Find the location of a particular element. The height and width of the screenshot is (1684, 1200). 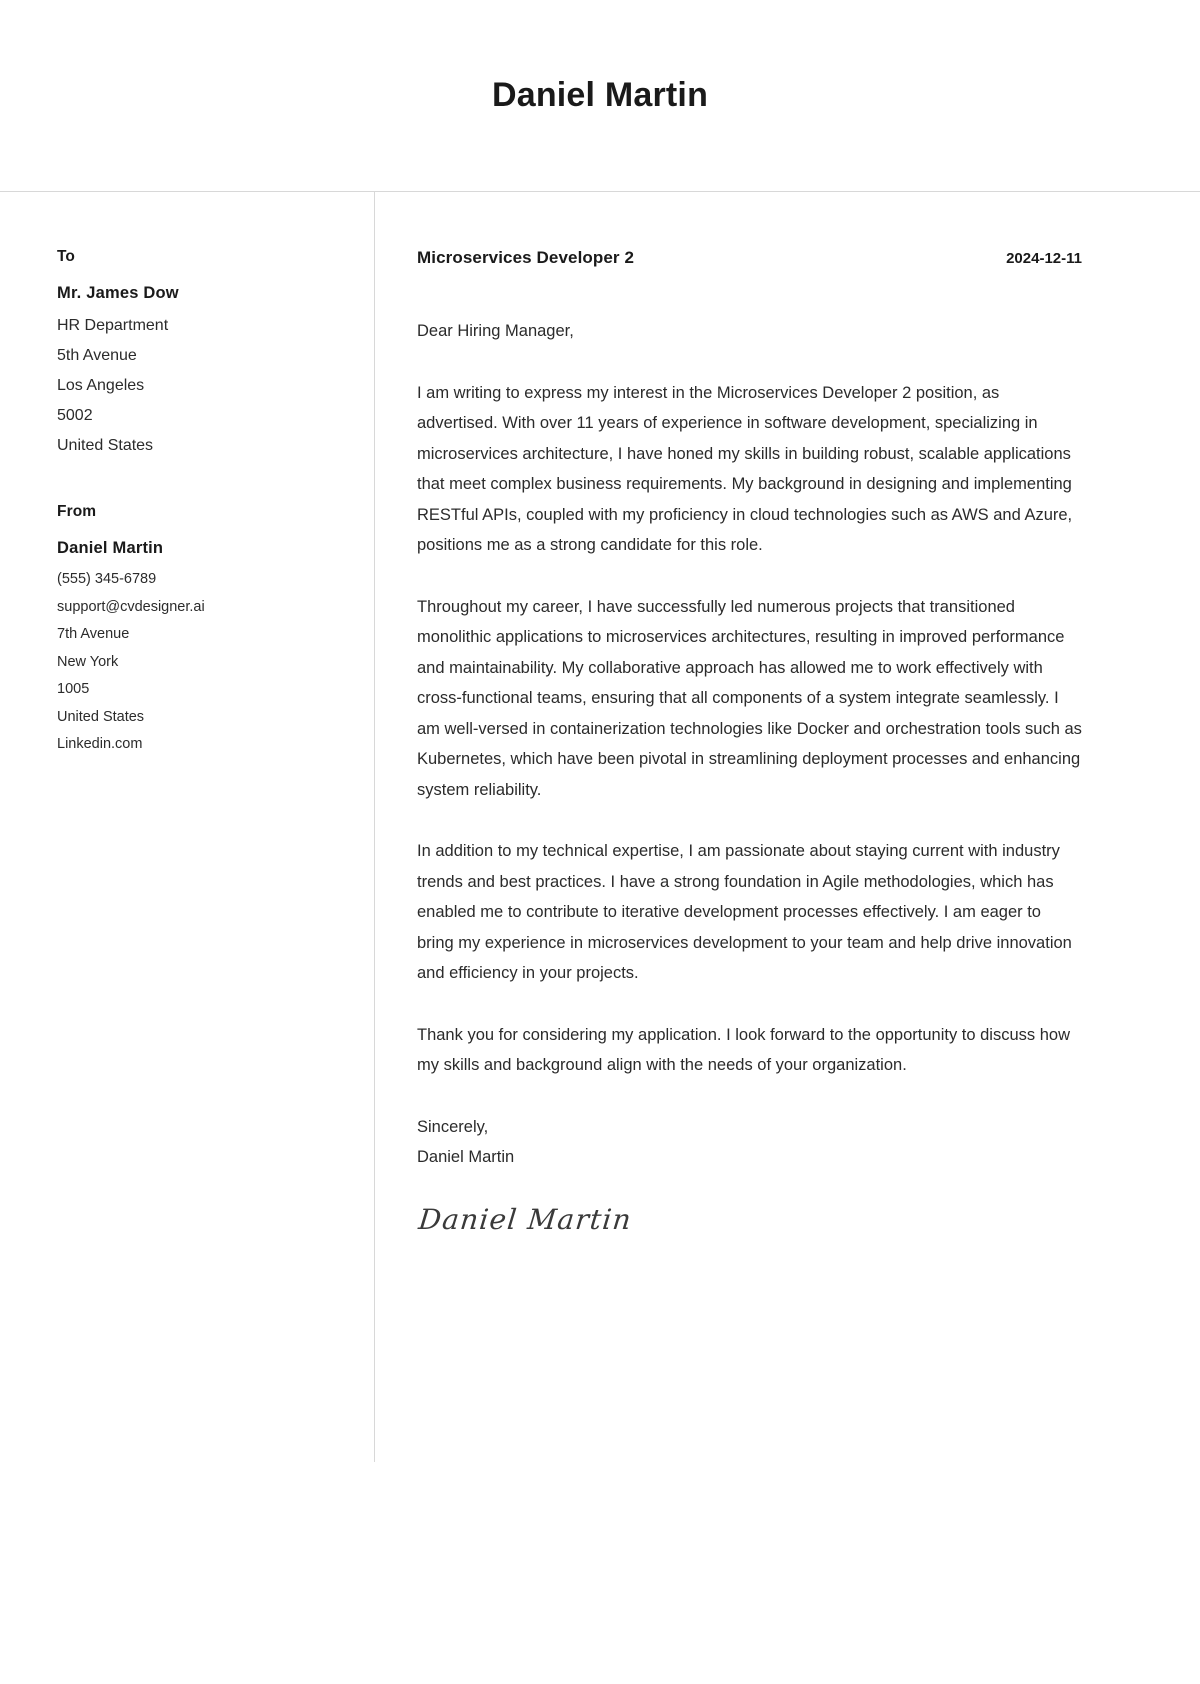

sender-address-line: United States is located at coordinates (101, 716).